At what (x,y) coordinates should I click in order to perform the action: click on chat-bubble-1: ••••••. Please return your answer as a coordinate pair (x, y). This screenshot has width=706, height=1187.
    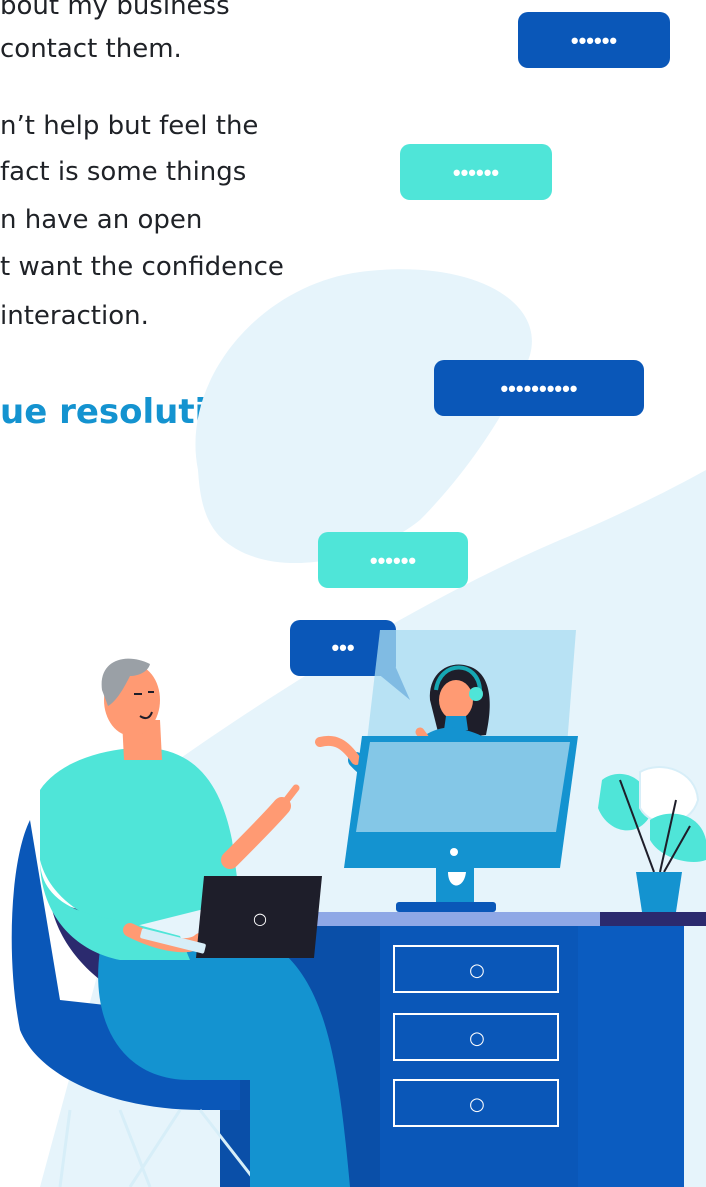
    Looking at the image, I should click on (594, 40).